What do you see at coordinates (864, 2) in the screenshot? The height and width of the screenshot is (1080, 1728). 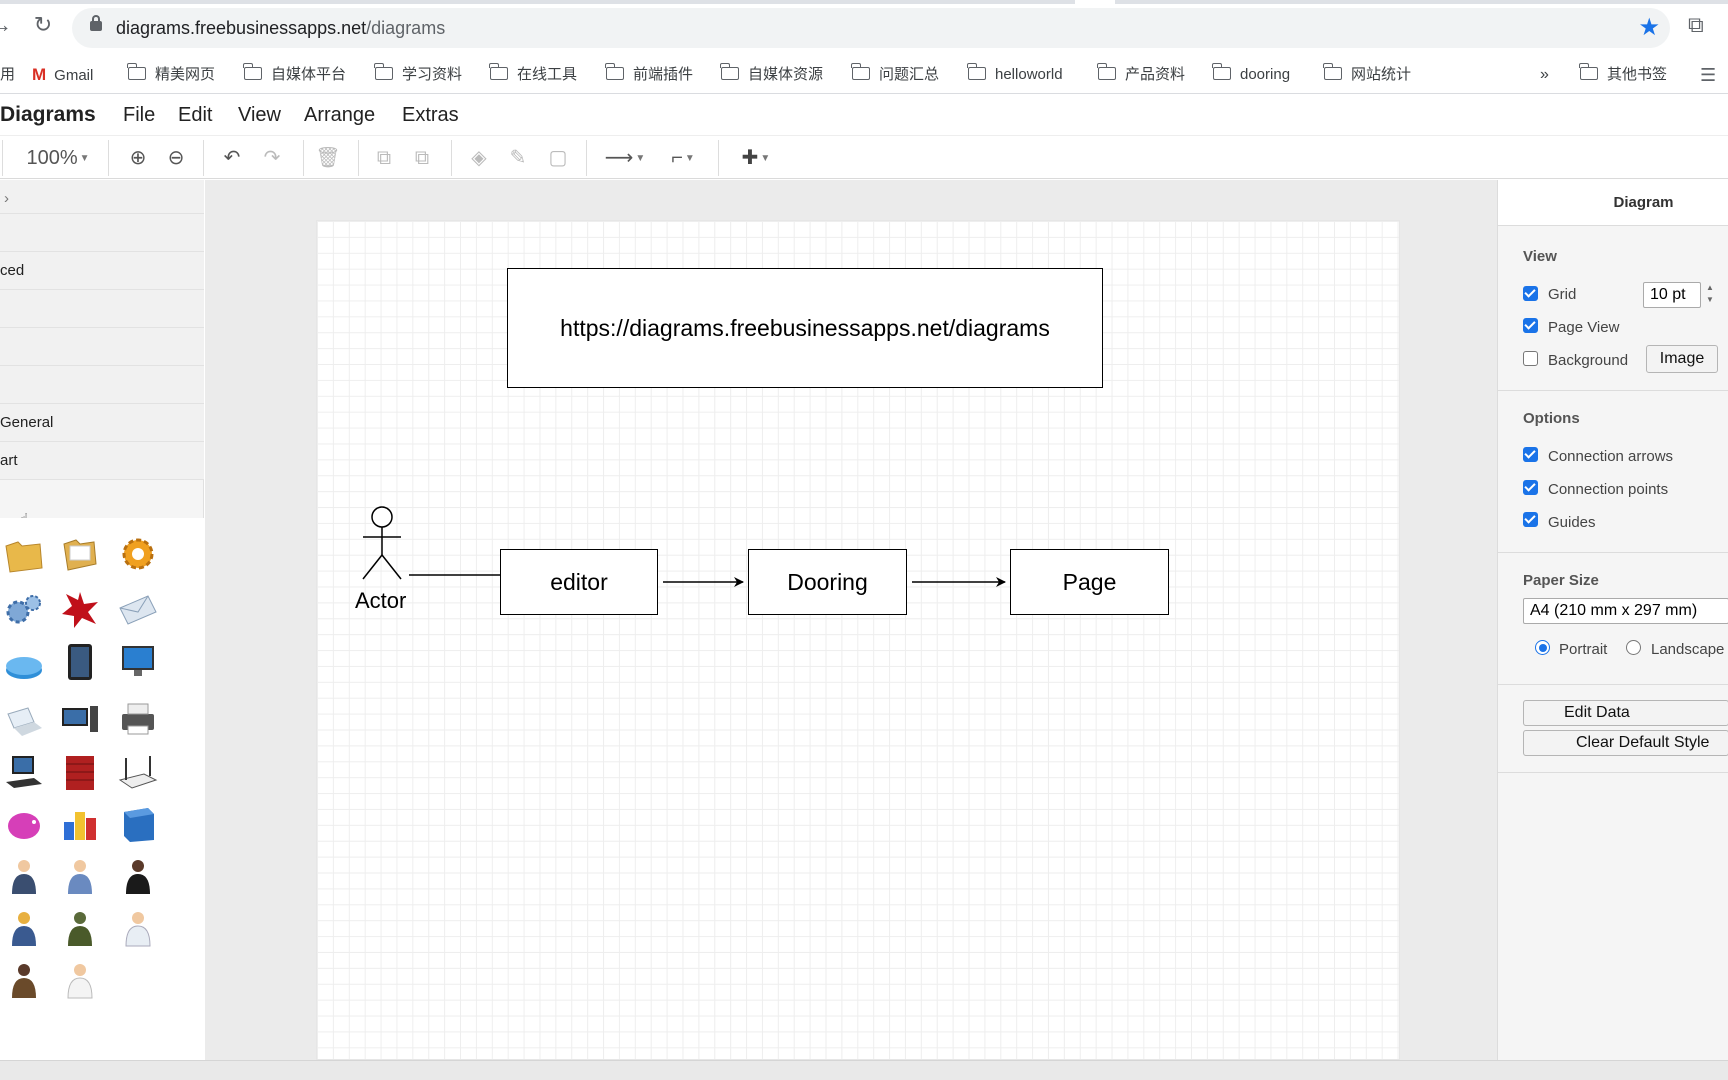 I see `tab-strip` at bounding box center [864, 2].